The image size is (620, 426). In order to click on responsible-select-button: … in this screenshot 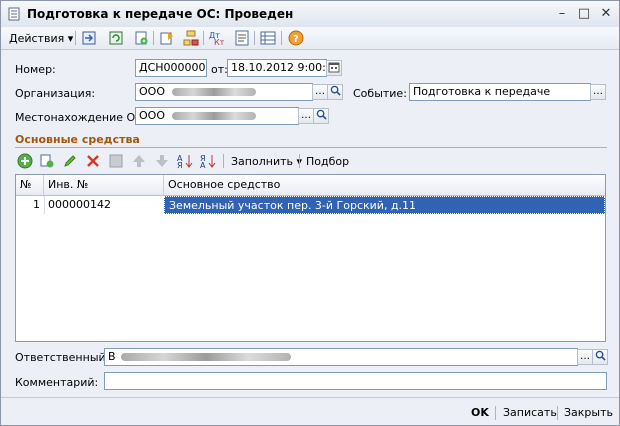, I will do `click(585, 357)`.